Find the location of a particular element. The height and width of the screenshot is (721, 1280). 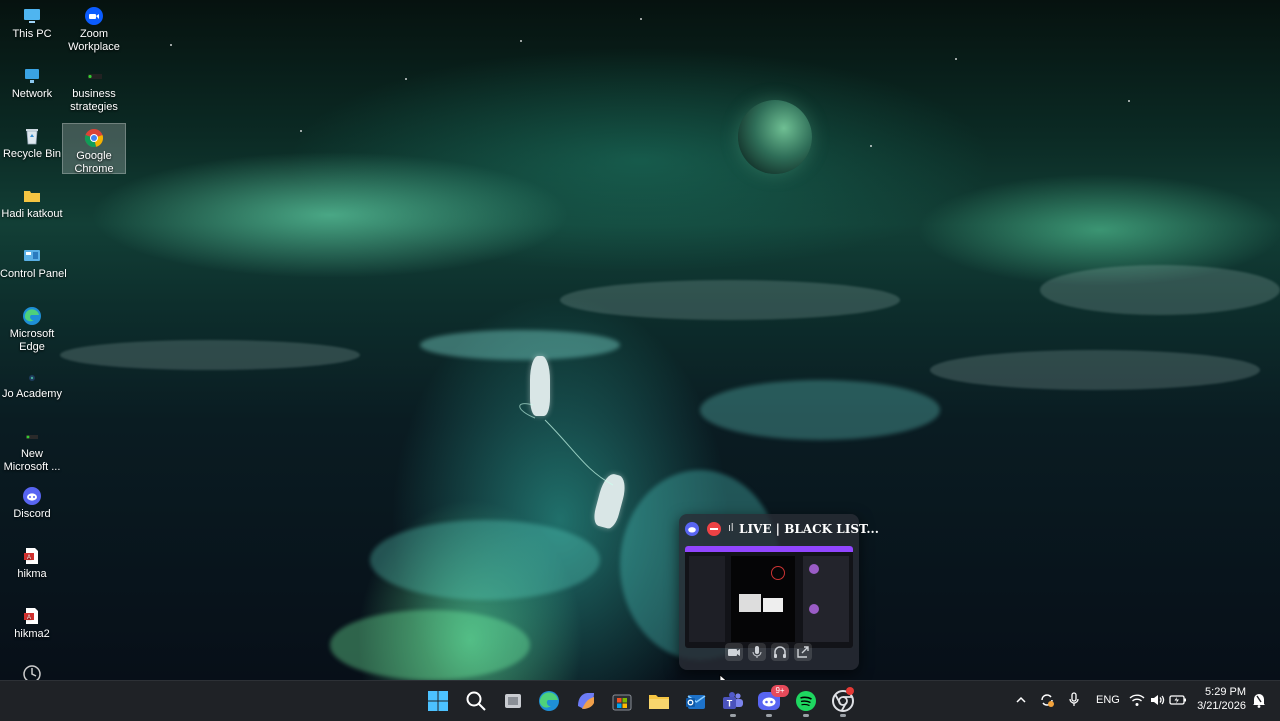

search-icon is located at coordinates (476, 701).